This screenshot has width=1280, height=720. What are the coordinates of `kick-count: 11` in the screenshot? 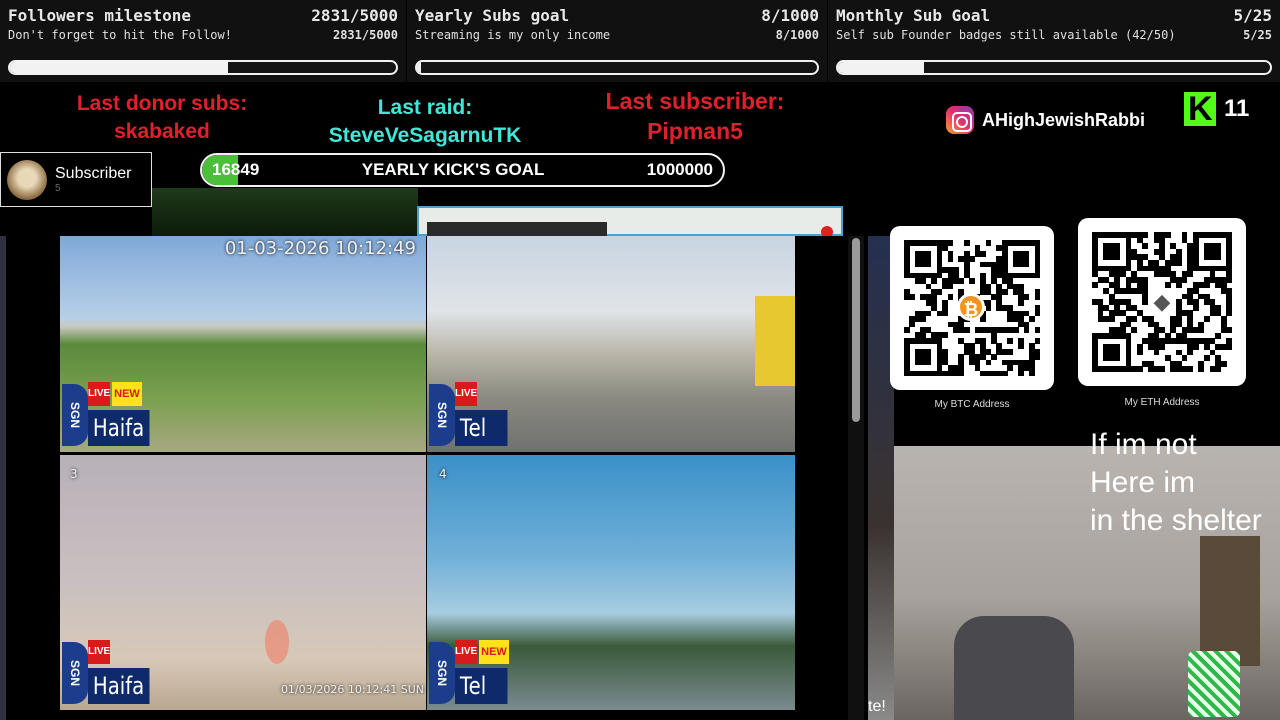 It's located at (1237, 108).